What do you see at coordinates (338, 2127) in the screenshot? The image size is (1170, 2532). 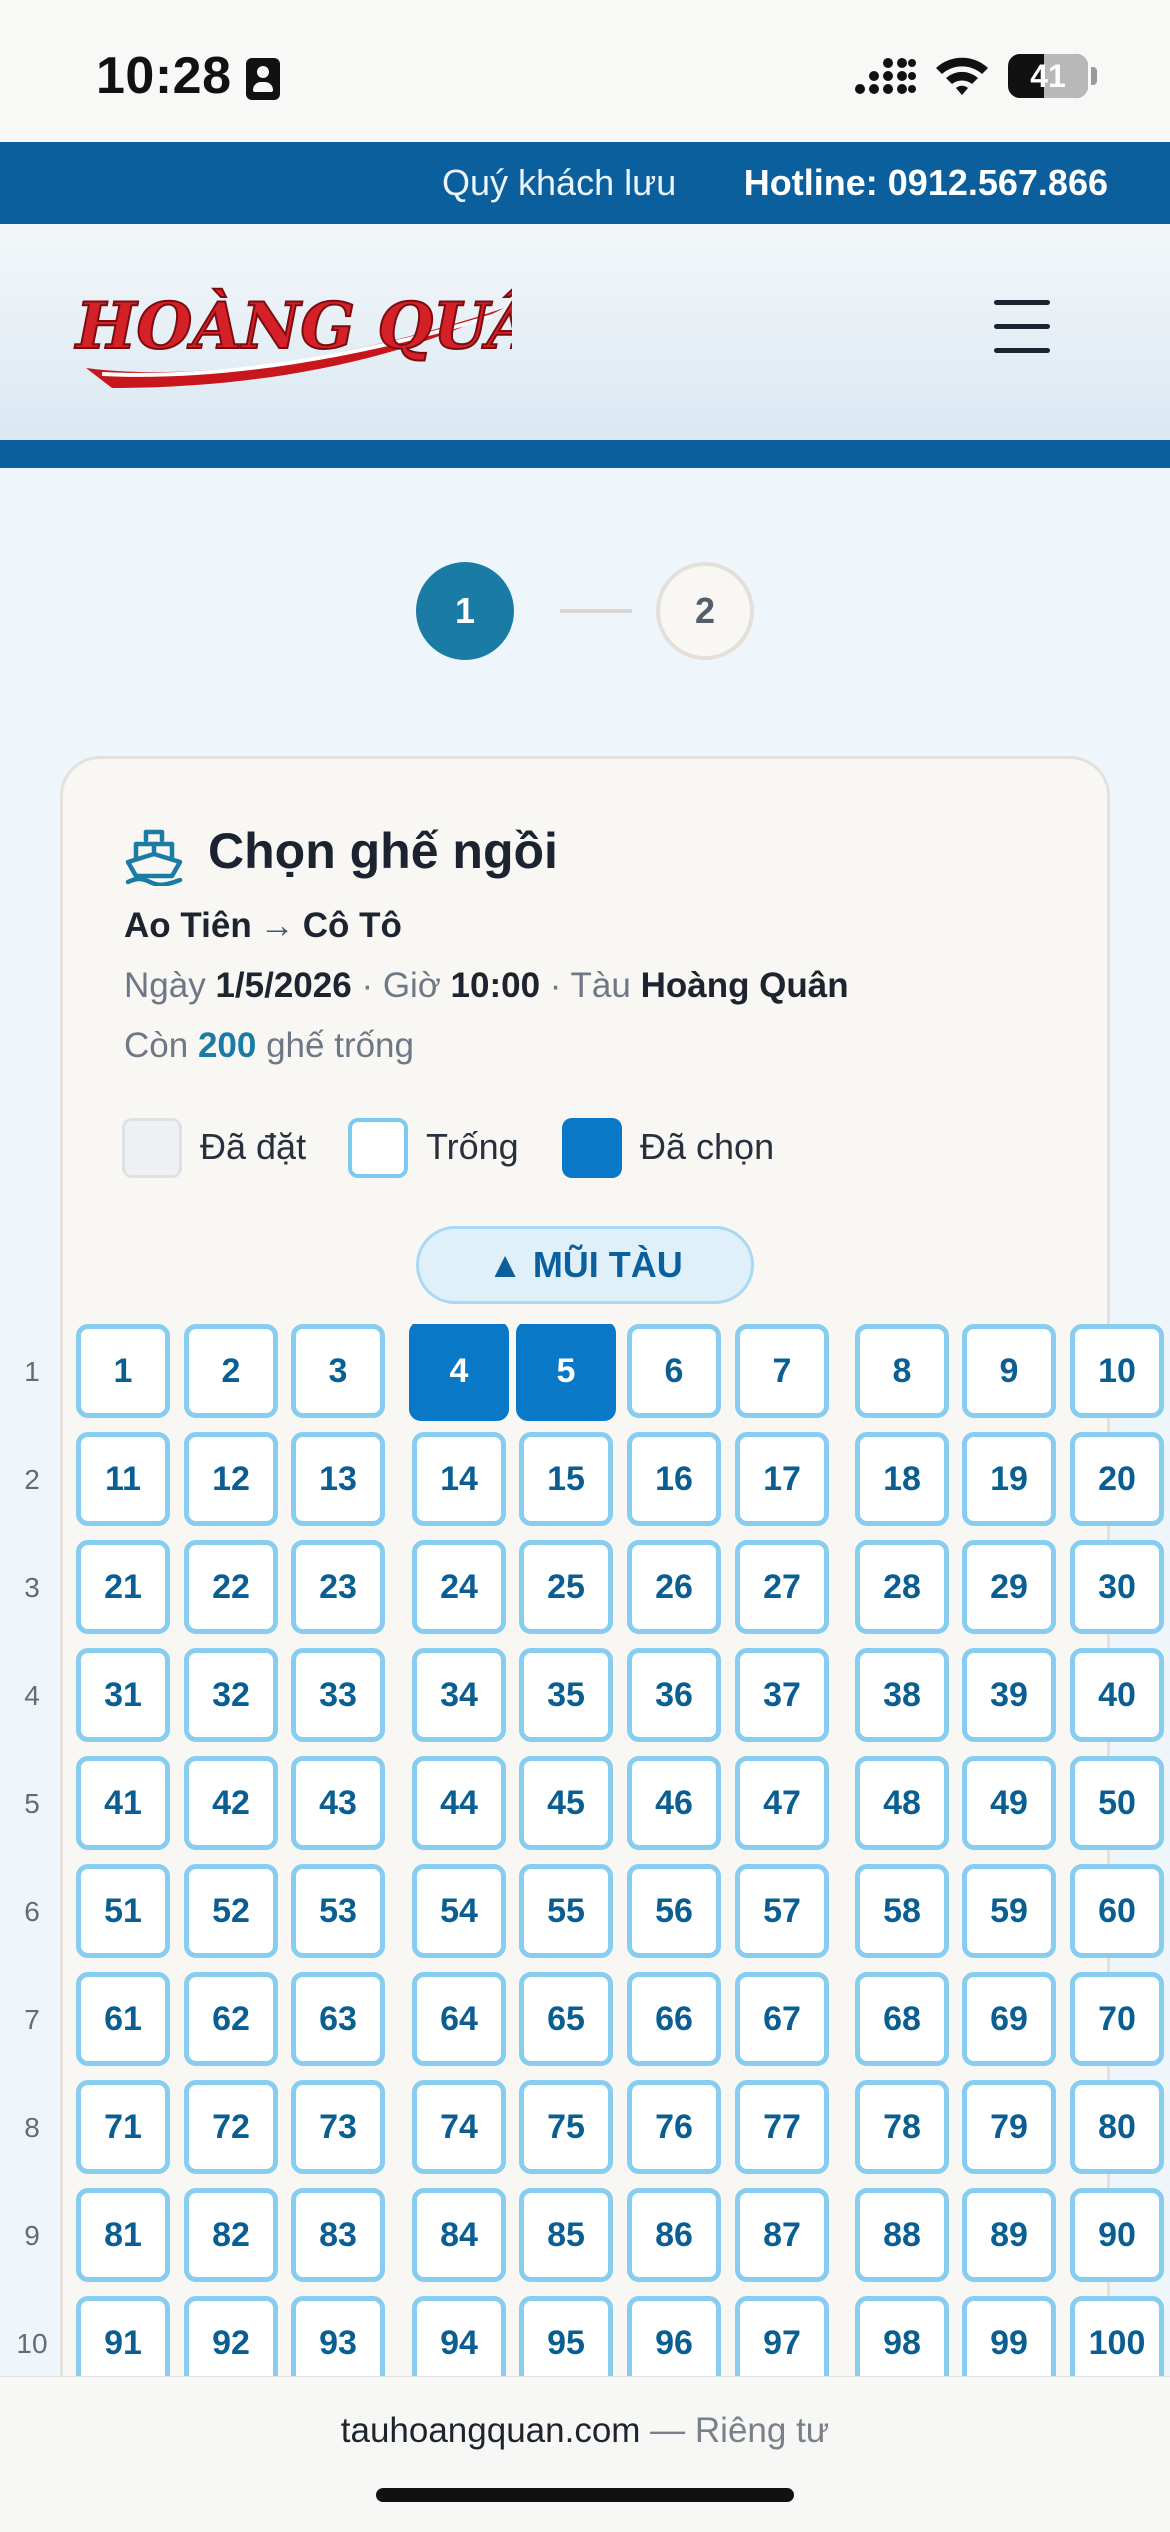 I see `seat-button: 73` at bounding box center [338, 2127].